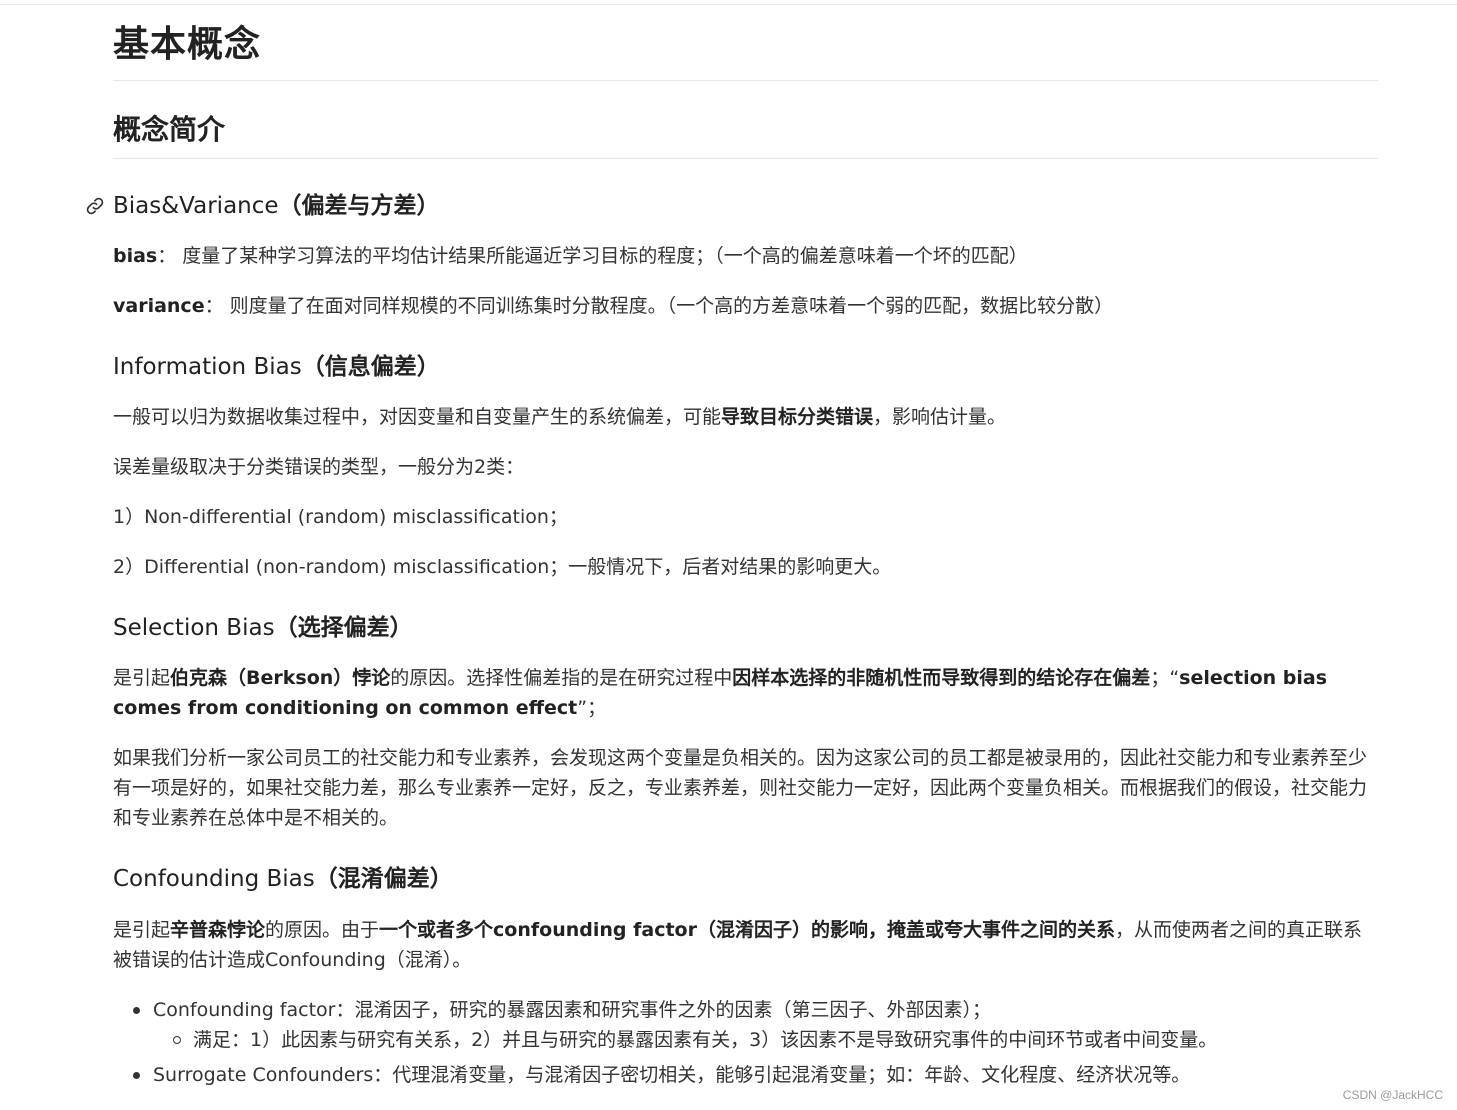 The height and width of the screenshot is (1110, 1457). Describe the element at coordinates (159, 306) in the screenshot. I see `variance-label: variance` at that location.